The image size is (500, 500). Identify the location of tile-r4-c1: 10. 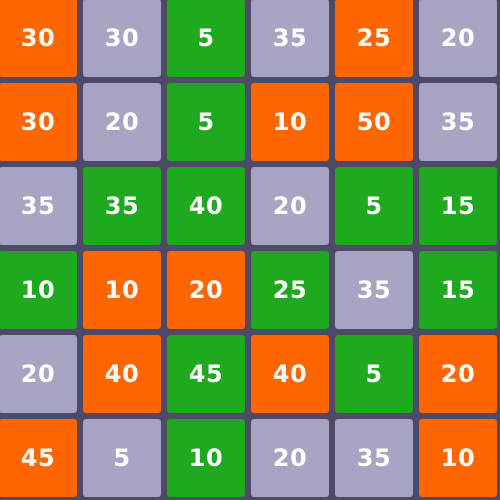
(38, 290).